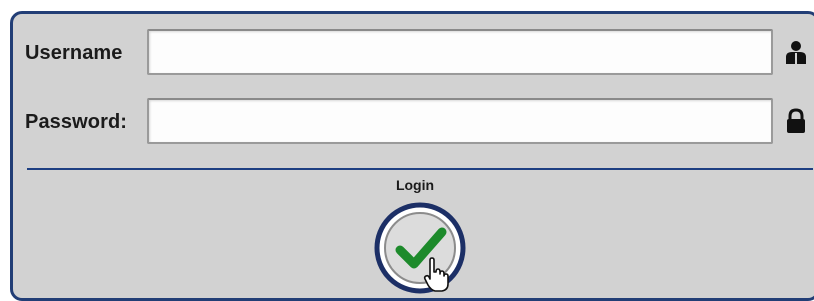  Describe the element at coordinates (420, 169) in the screenshot. I see `divider` at that location.